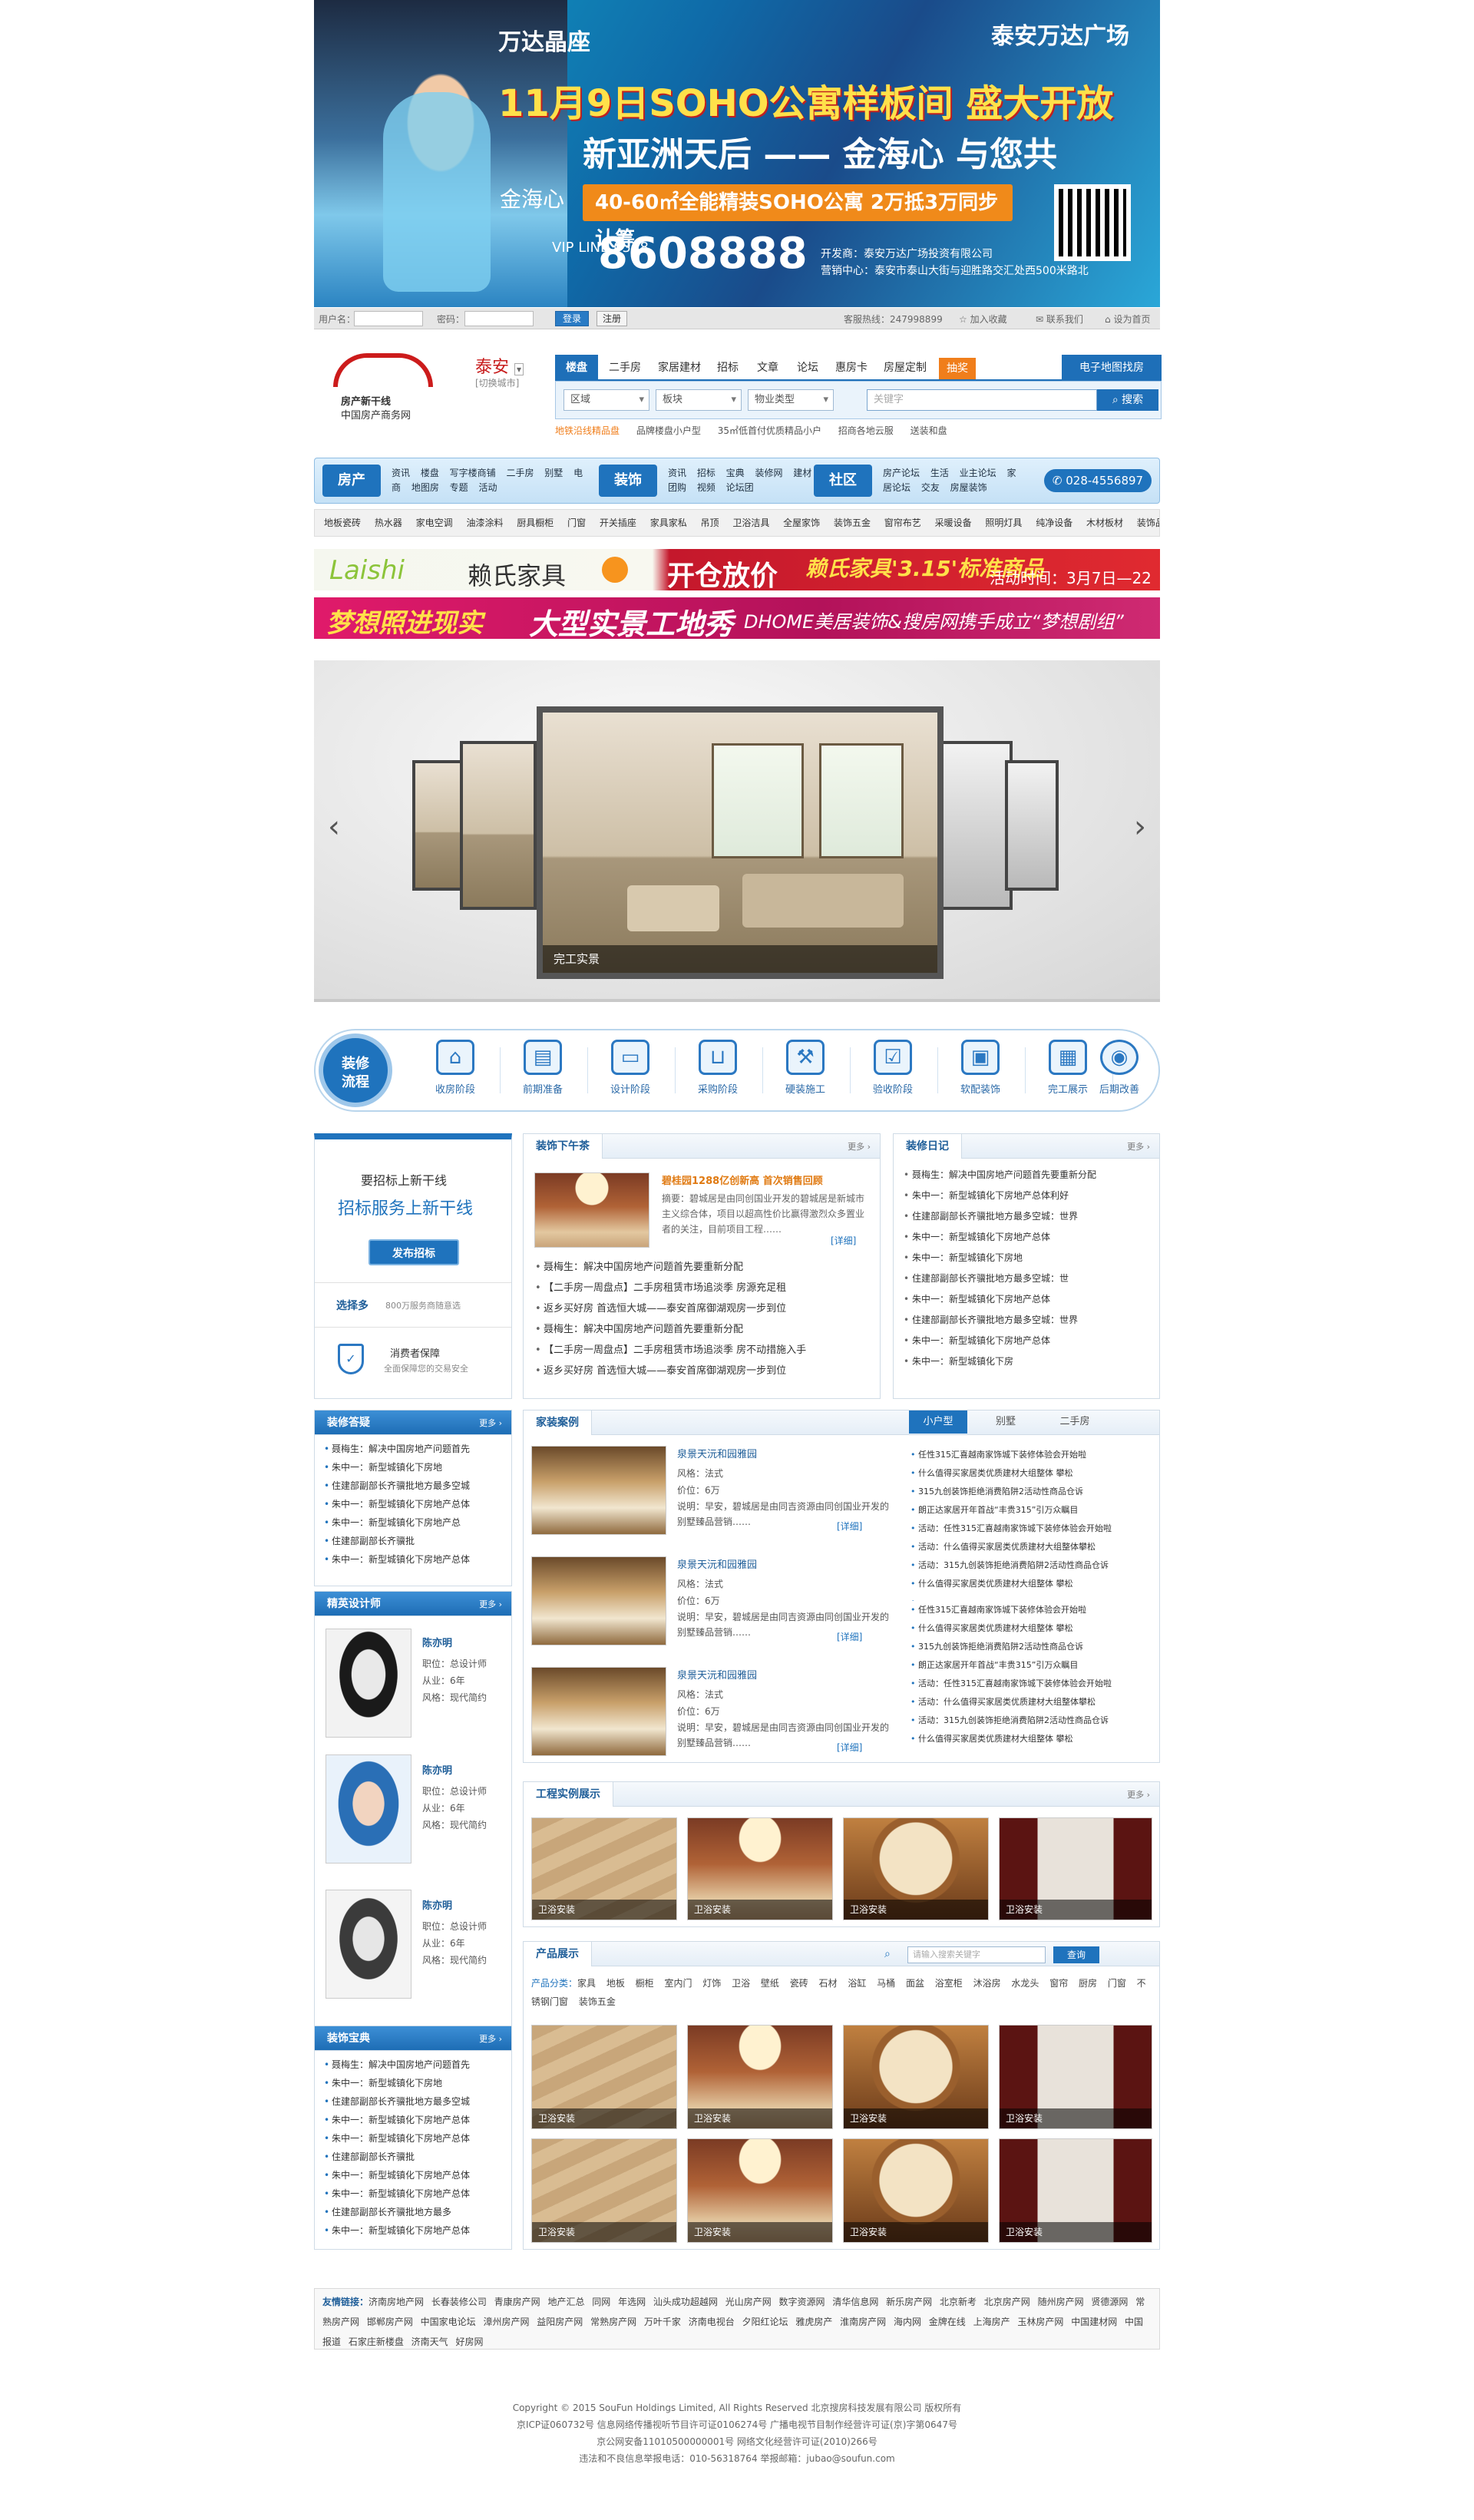  I want to click on list-item: 朱中一：新型城镇化下房地, so click(413, 1468).